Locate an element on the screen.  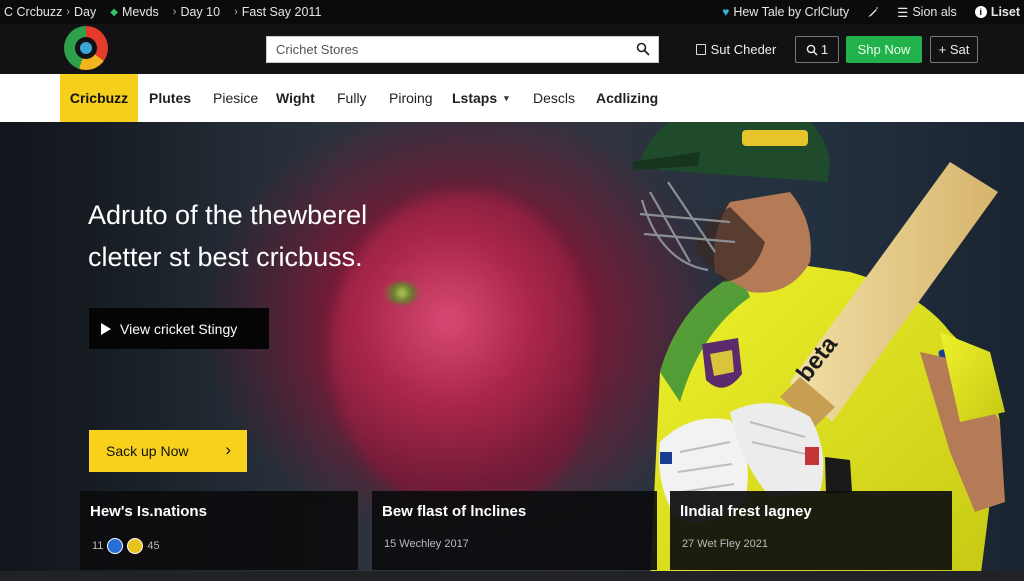
nav-item-fully: Fully is located at coordinates (352, 98).